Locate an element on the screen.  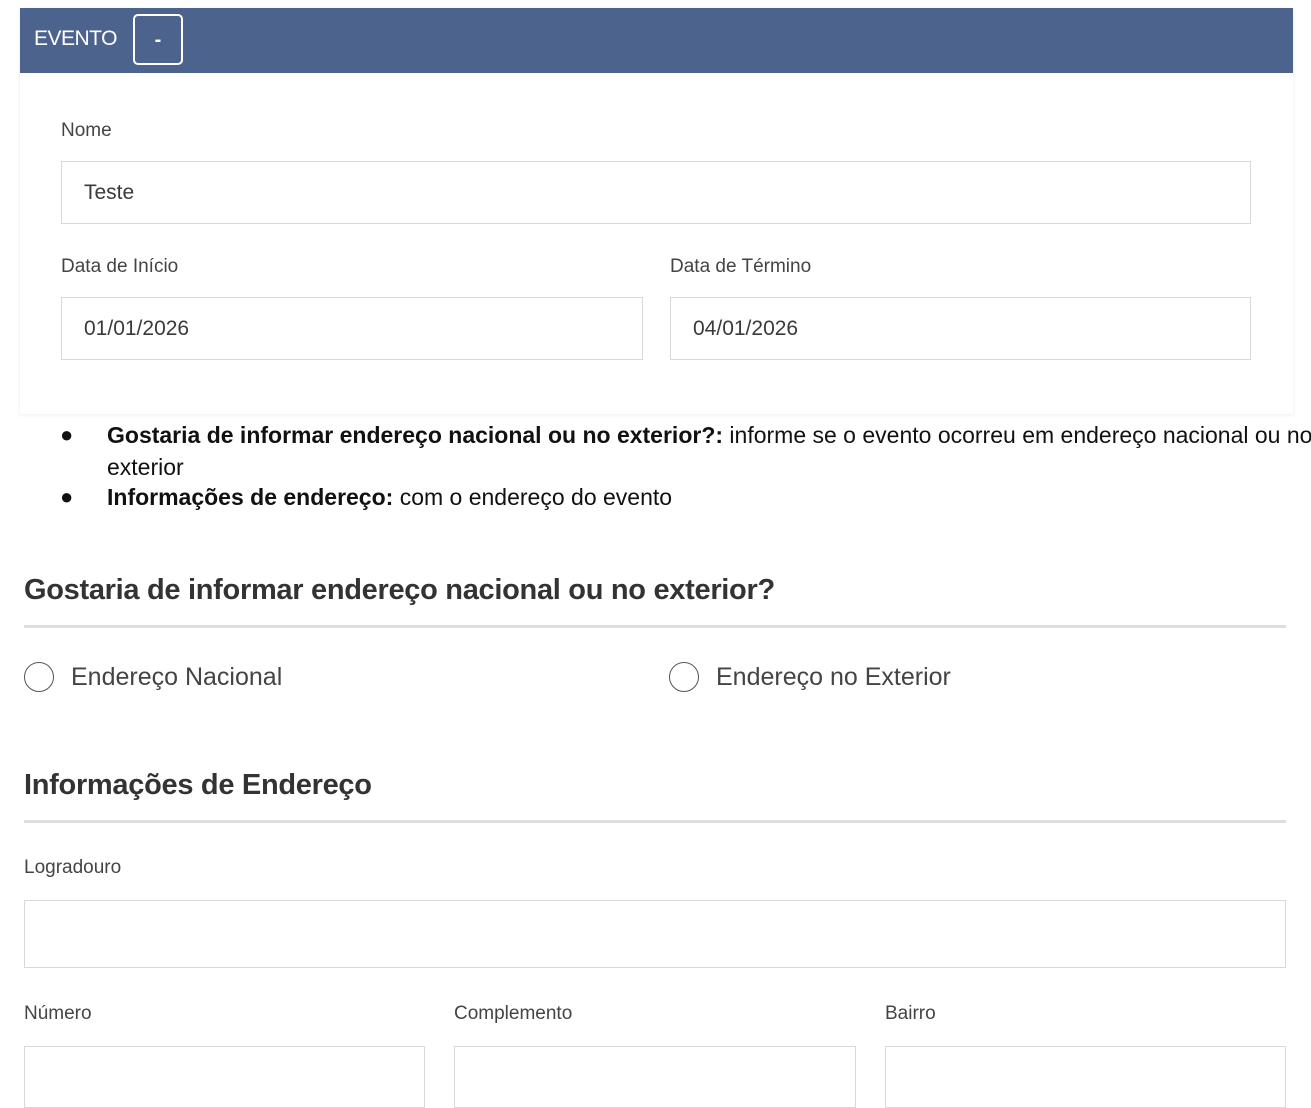
radio-national-address: Endereço Nacional is located at coordinates (153, 677).